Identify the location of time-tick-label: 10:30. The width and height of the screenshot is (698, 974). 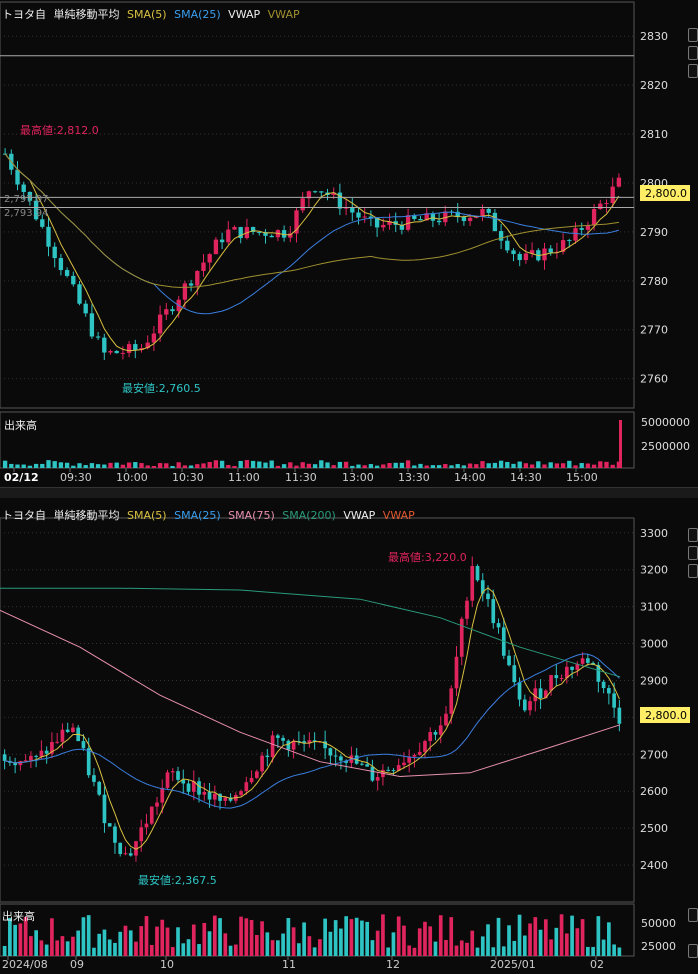
(188, 477).